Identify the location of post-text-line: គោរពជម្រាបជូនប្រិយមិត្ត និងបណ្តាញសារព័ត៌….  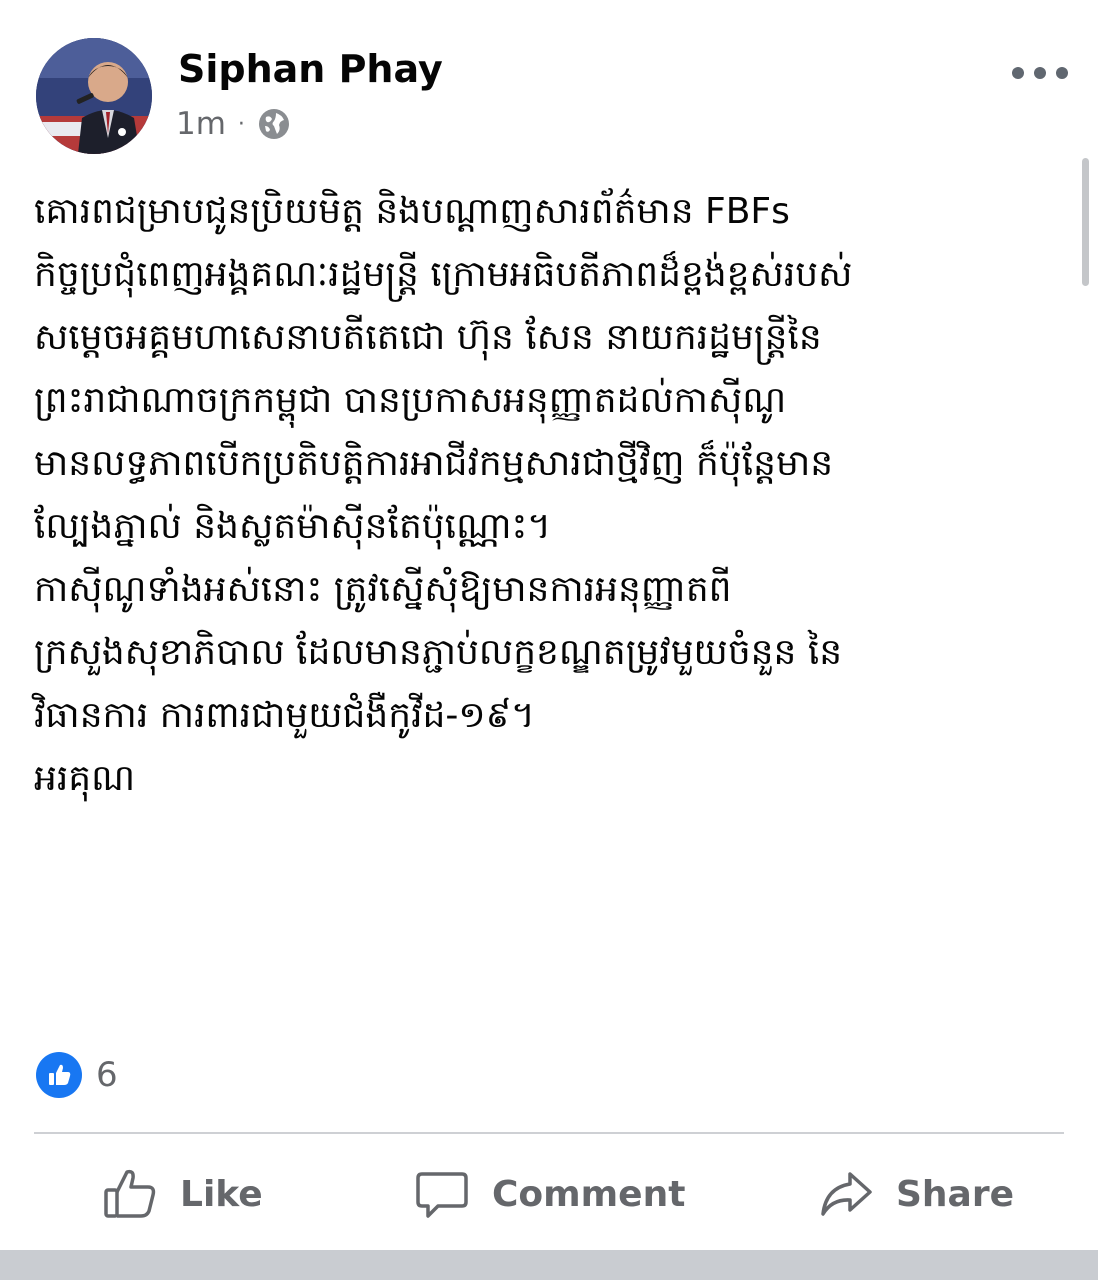
(412, 211).